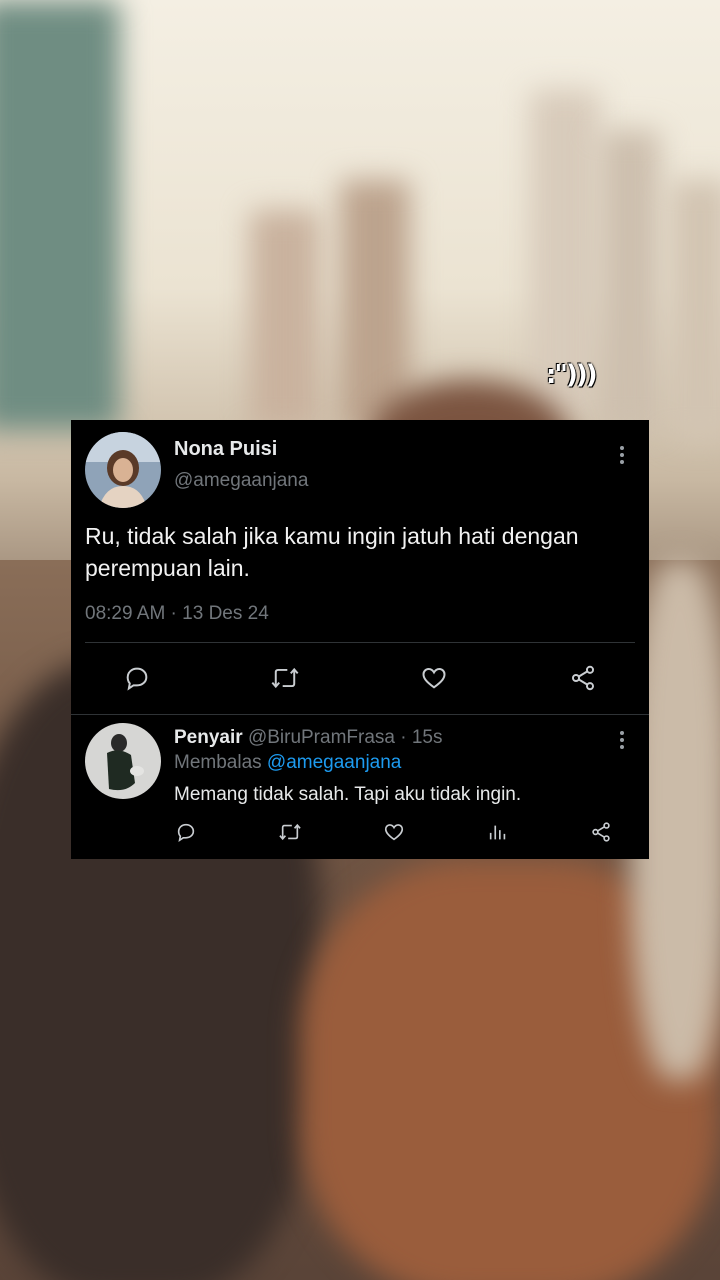 This screenshot has height=1280, width=720. What do you see at coordinates (137, 678) in the screenshot?
I see `reply-icon` at bounding box center [137, 678].